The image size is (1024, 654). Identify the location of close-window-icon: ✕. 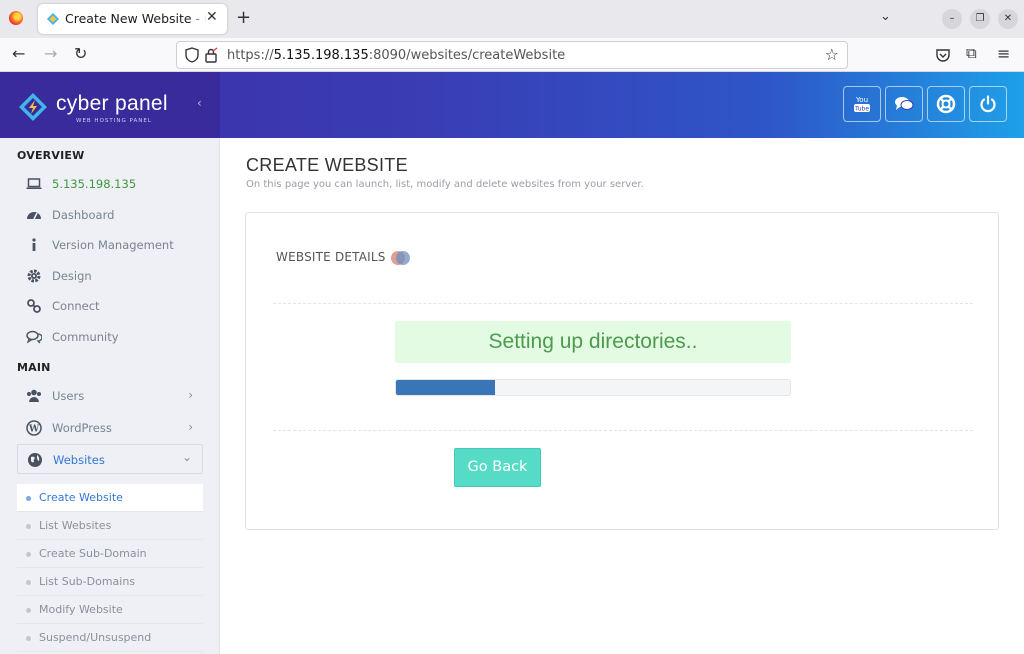
(1008, 19).